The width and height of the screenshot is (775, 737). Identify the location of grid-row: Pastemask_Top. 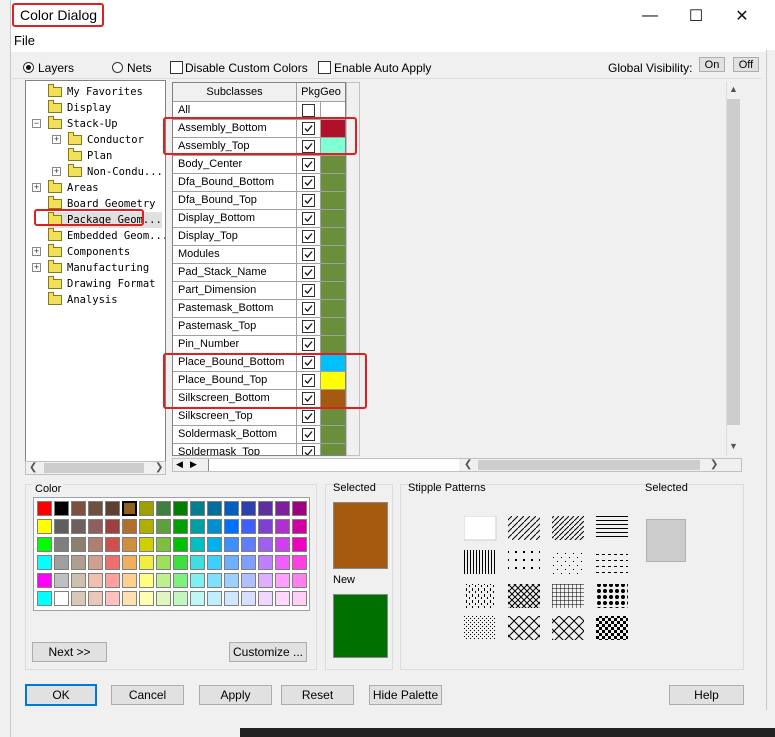
(259, 327).